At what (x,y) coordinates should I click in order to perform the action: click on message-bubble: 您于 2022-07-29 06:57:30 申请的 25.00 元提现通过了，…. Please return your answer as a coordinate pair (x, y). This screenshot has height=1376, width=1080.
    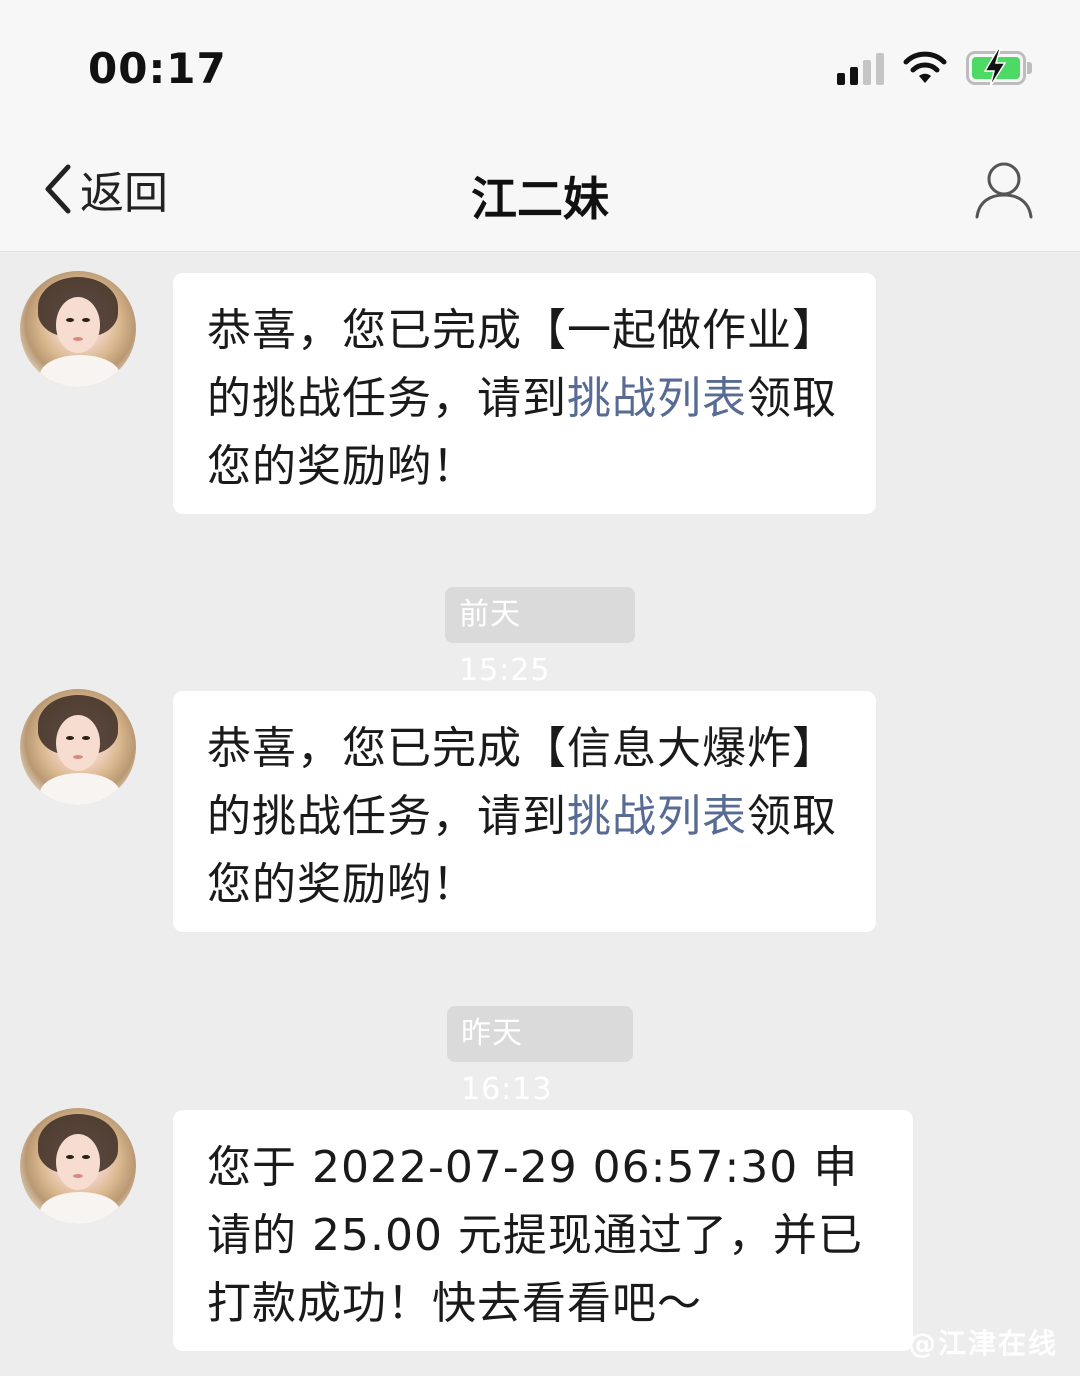
    Looking at the image, I should click on (543, 1230).